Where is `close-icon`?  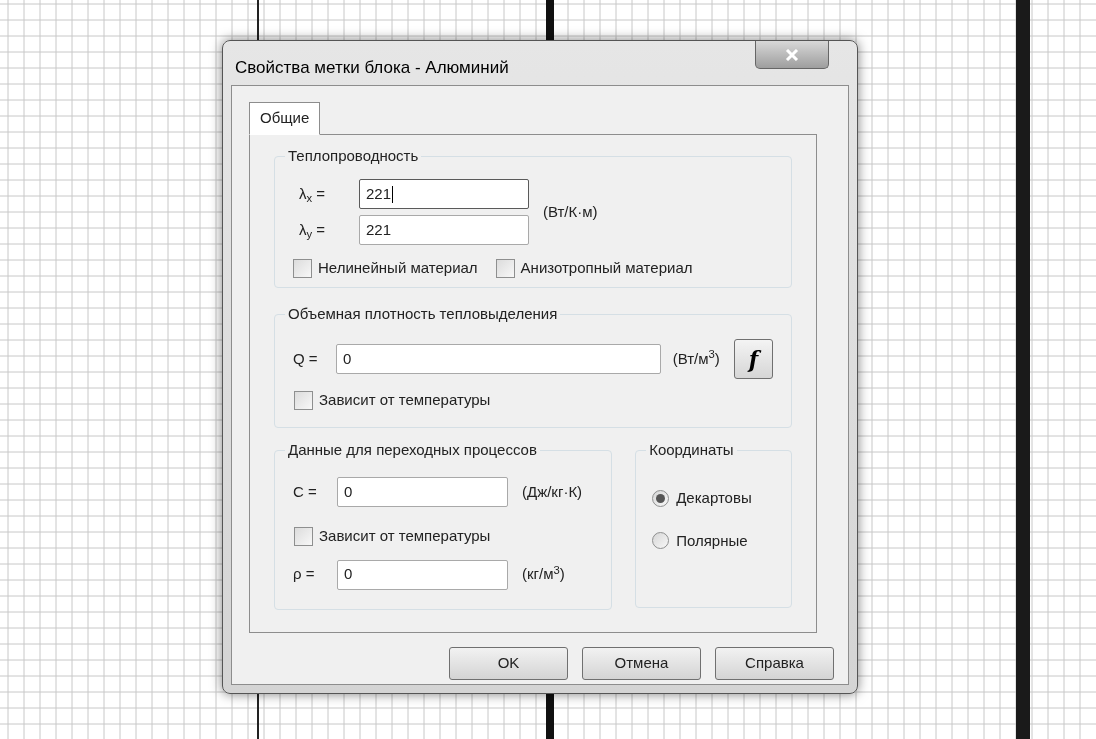 close-icon is located at coordinates (792, 54).